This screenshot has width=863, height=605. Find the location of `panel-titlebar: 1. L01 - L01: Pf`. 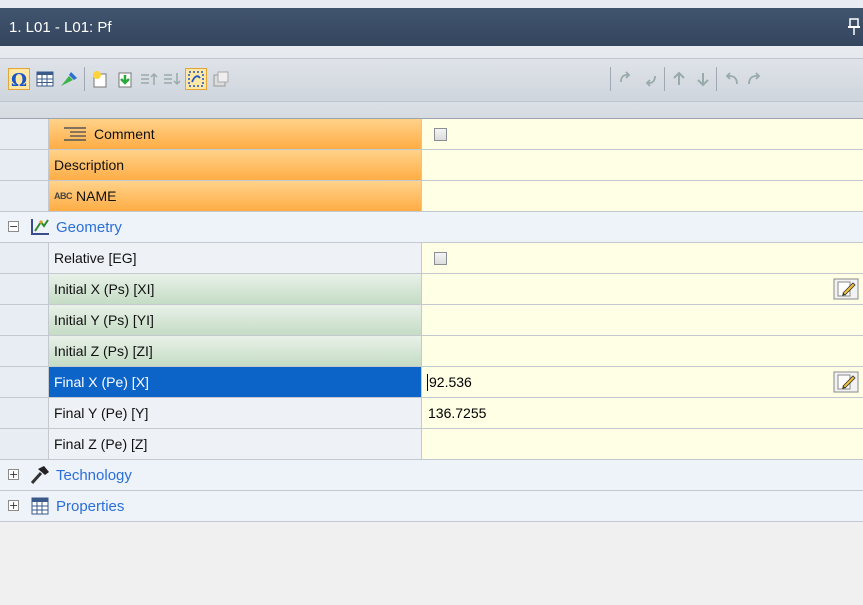

panel-titlebar: 1. L01 - L01: Pf is located at coordinates (431, 27).